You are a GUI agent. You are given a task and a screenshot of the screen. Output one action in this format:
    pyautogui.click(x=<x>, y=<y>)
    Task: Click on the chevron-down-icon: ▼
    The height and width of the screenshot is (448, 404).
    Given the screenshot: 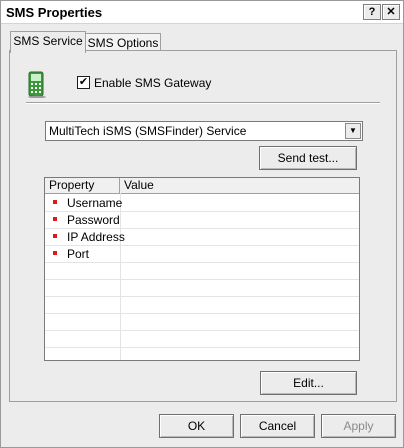 What is the action you would take?
    pyautogui.click(x=353, y=131)
    